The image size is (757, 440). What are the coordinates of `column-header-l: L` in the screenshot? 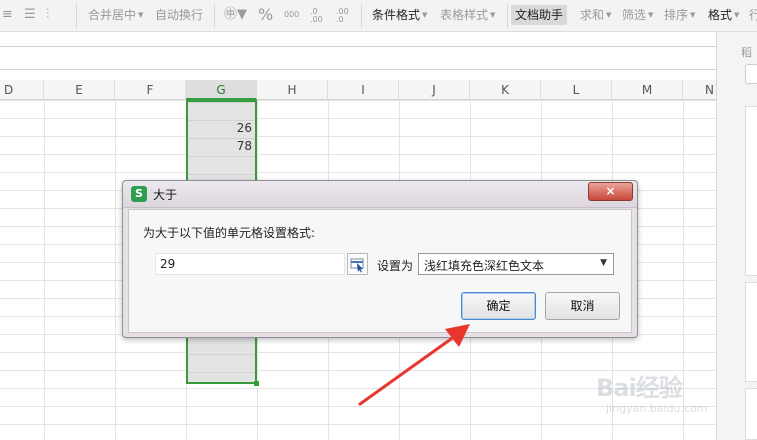 It's located at (576, 90).